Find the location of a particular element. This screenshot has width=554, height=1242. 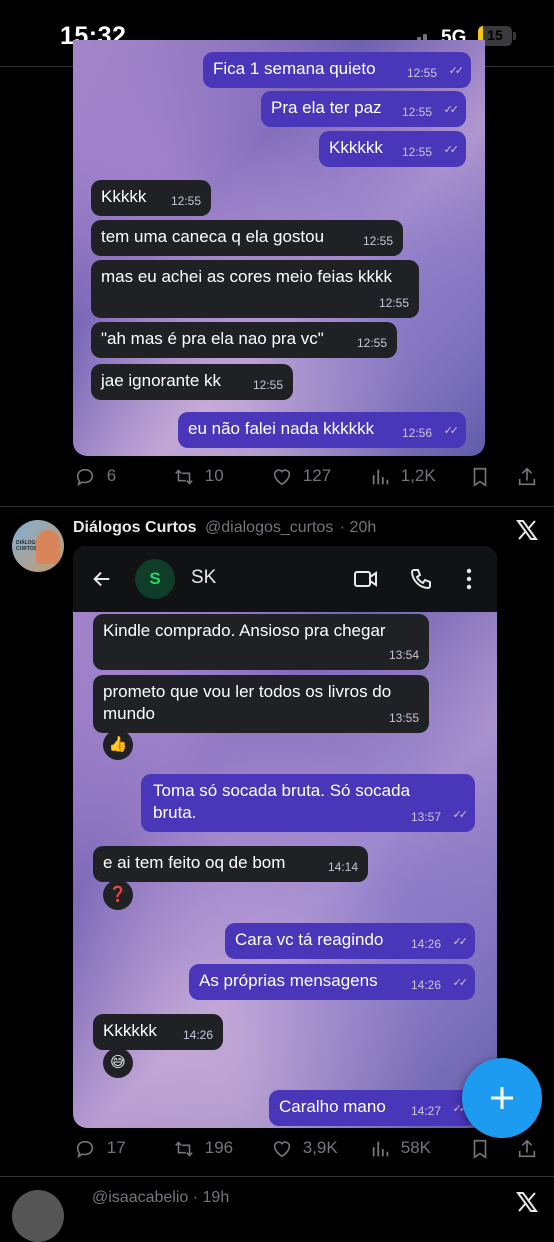

avatar is located at coordinates (38, 1216).